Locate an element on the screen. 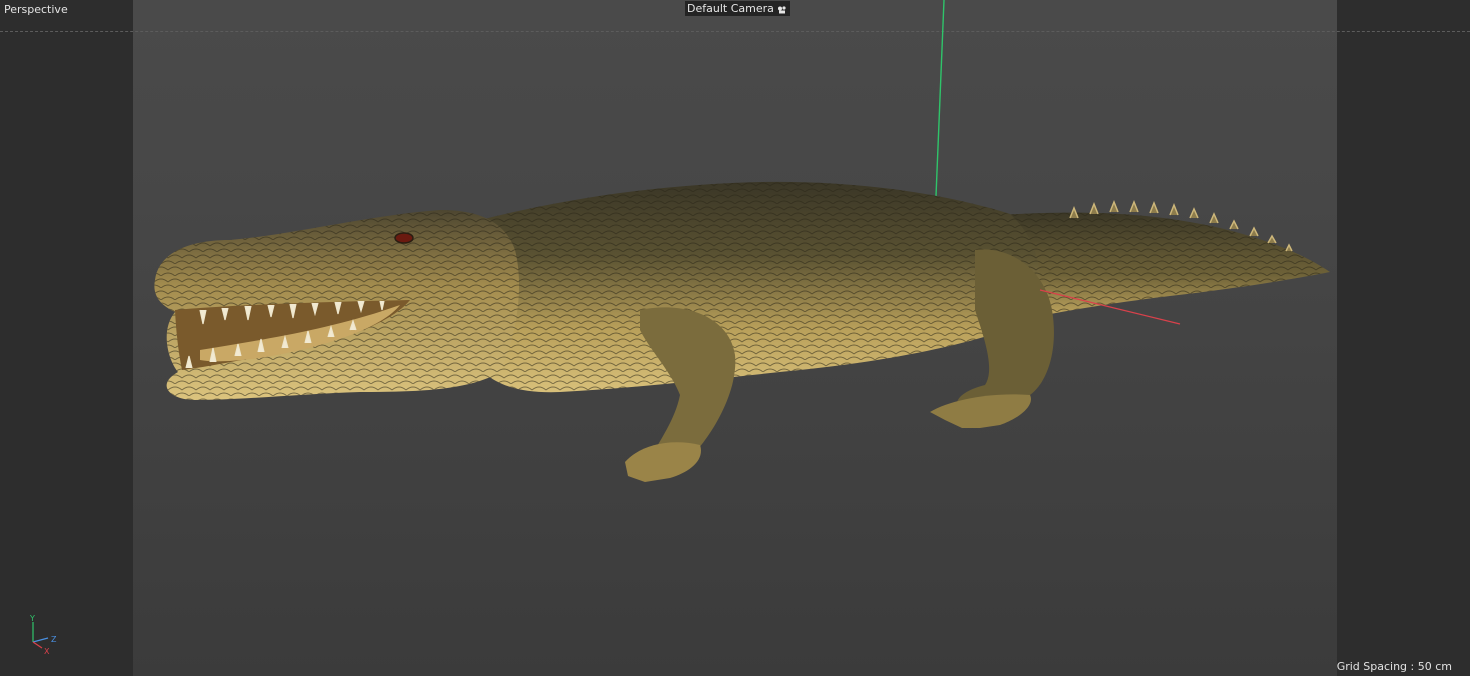 This screenshot has height=676, width=1470. front-foot is located at coordinates (663, 462).